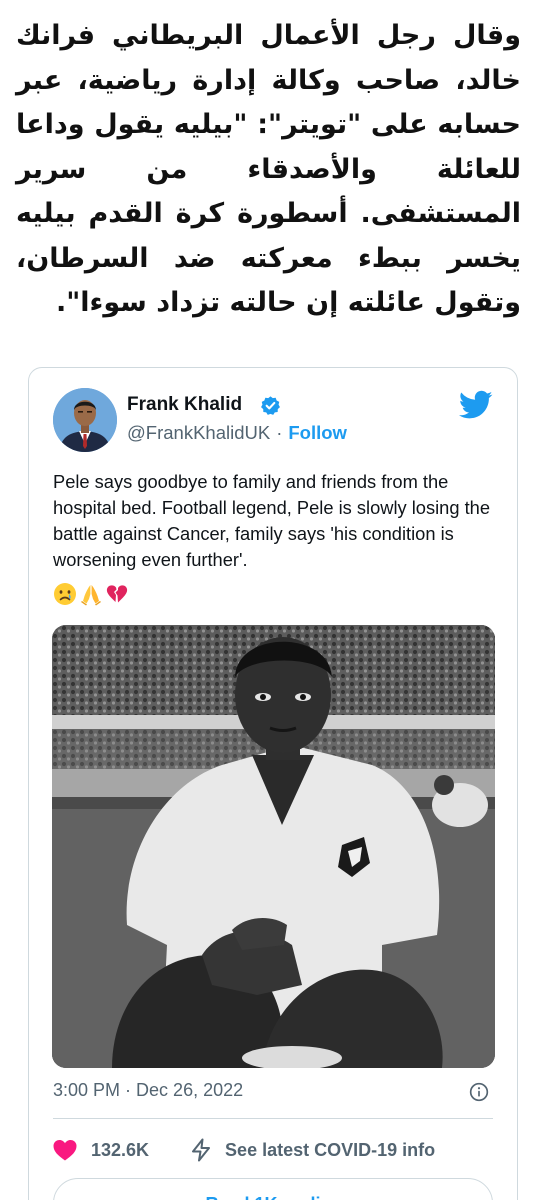 The image size is (537, 1200). I want to click on folded-hands-icon, so click(91, 595).